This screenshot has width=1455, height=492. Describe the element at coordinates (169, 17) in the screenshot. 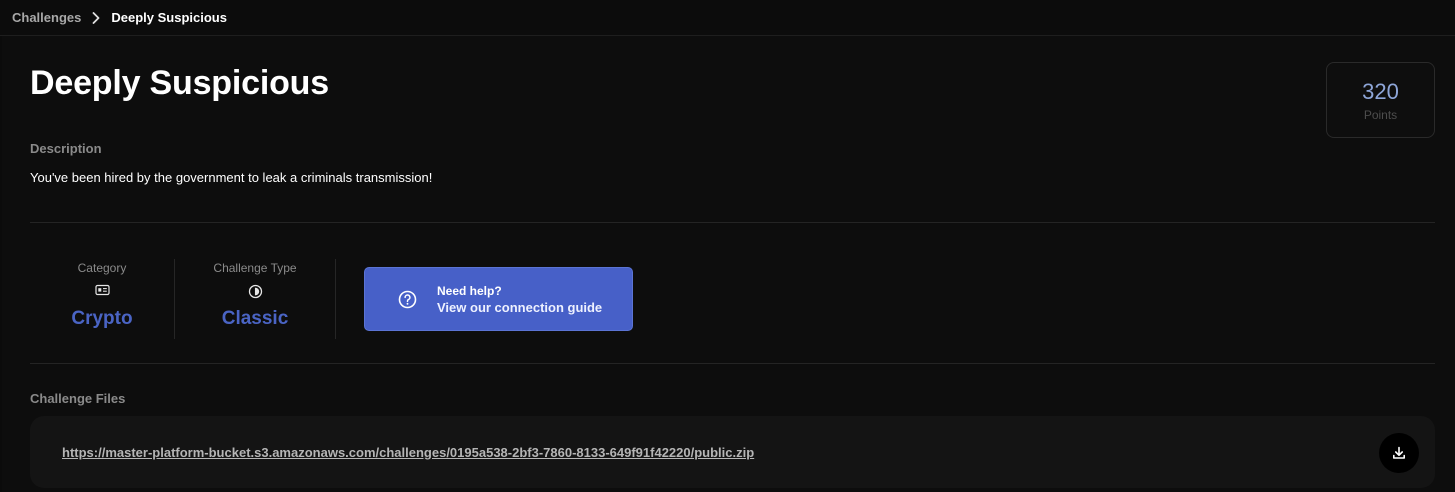

I see `breadcrumb-current: Deeply Suspicious` at that location.